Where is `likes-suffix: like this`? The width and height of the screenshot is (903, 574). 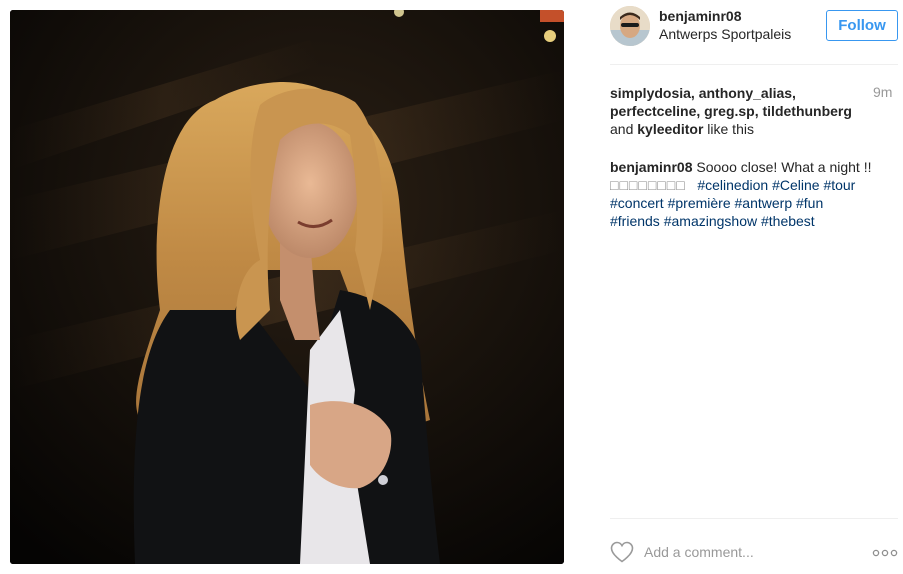 likes-suffix: like this is located at coordinates (730, 129).